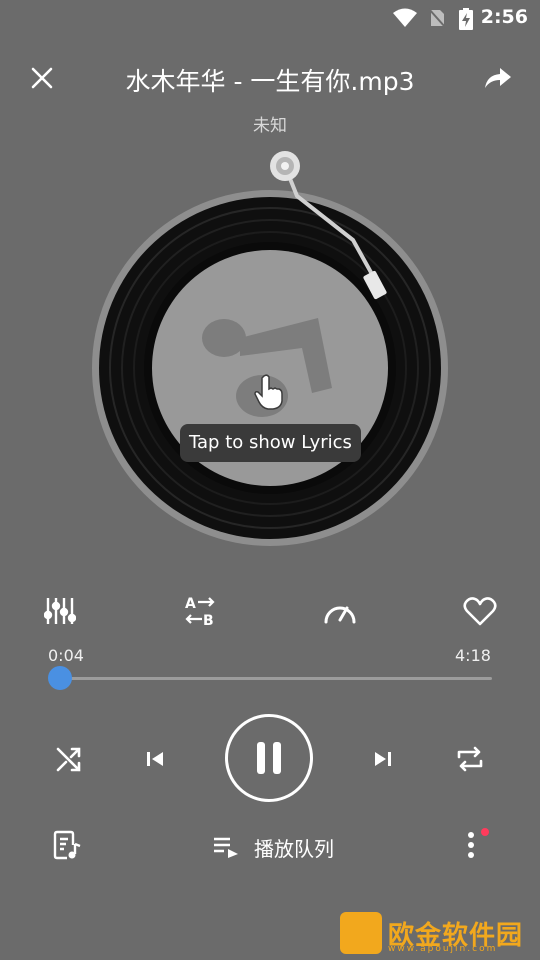 The image size is (540, 960). I want to click on equalizer-icon, so click(60, 611).